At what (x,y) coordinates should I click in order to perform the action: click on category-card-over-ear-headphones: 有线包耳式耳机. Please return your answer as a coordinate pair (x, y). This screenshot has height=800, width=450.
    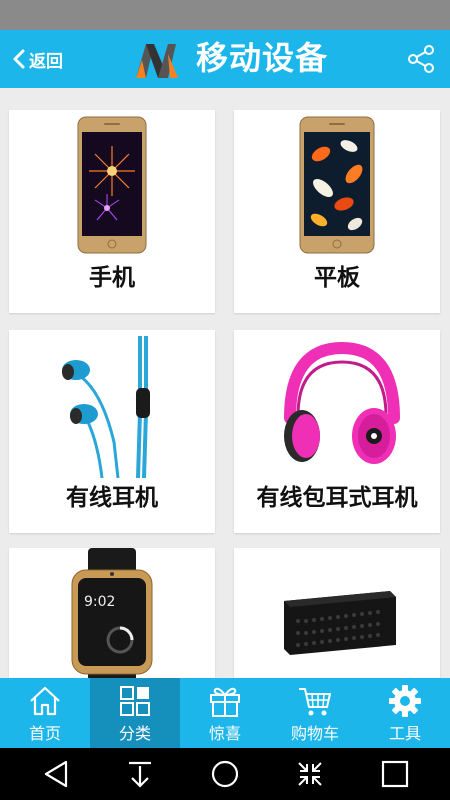
    Looking at the image, I should click on (337, 431).